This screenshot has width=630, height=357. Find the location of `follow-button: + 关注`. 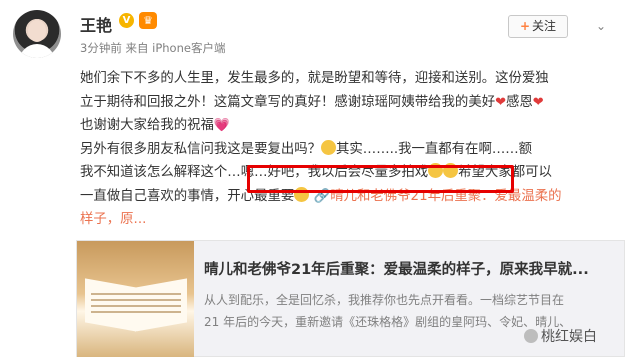

follow-button: + 关注 is located at coordinates (538, 26).